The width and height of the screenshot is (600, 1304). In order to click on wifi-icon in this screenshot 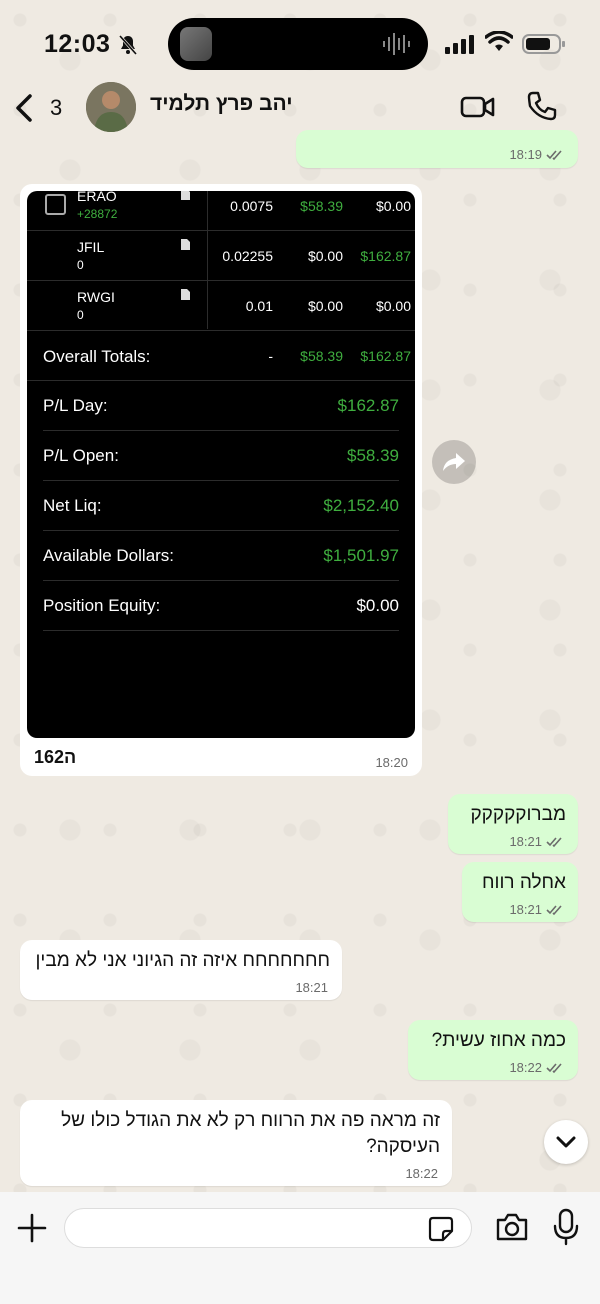, I will do `click(499, 41)`.